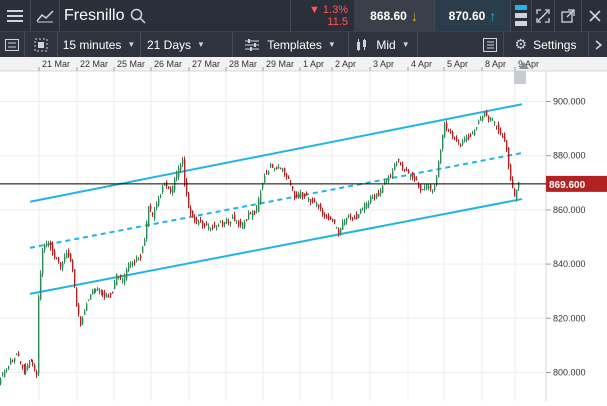 The image size is (607, 406). I want to click on interval-select: 15 minutes ▼, so click(99, 44).